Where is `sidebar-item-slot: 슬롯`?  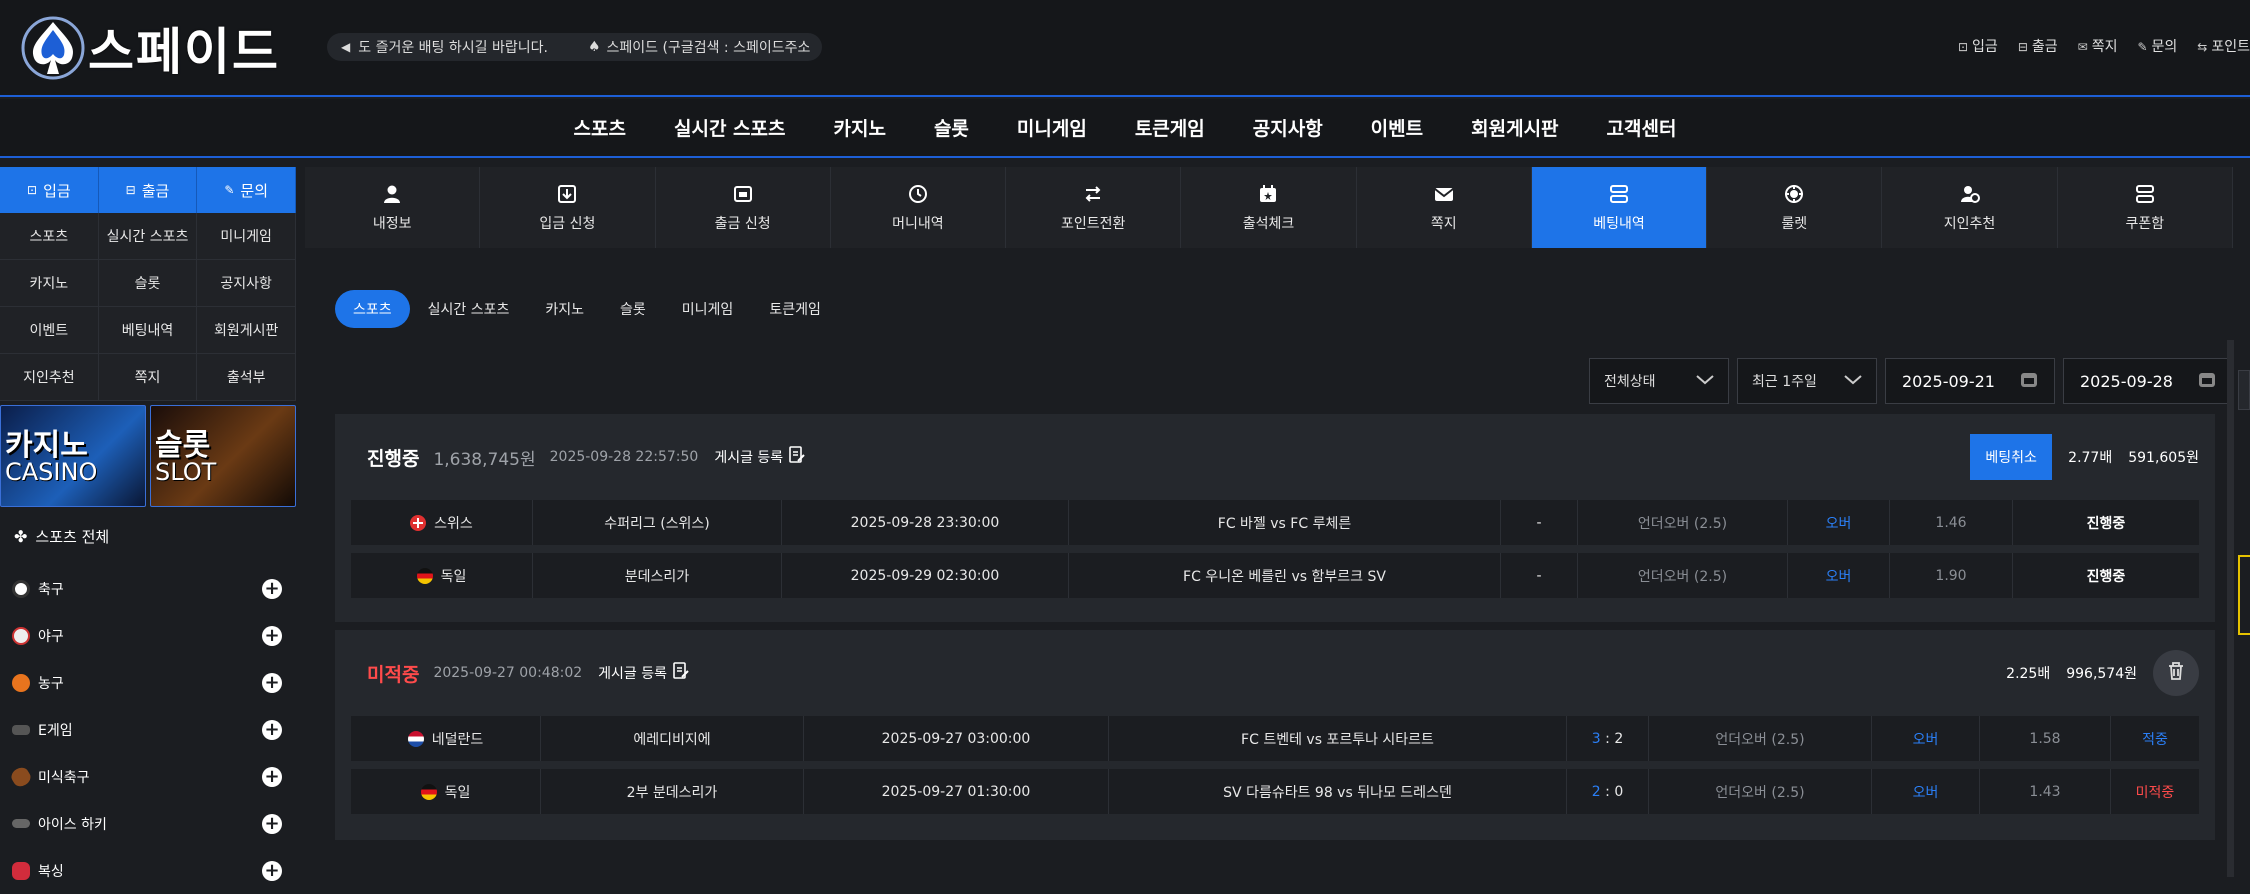
sidebar-item-slot: 슬롯 is located at coordinates (148, 283).